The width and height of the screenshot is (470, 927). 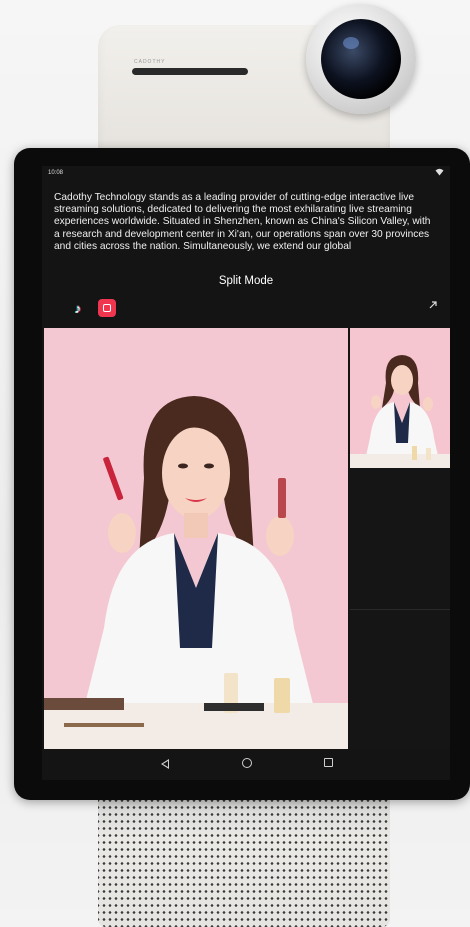 What do you see at coordinates (150, 62) in the screenshot?
I see `brand-label: CADOTHY` at bounding box center [150, 62].